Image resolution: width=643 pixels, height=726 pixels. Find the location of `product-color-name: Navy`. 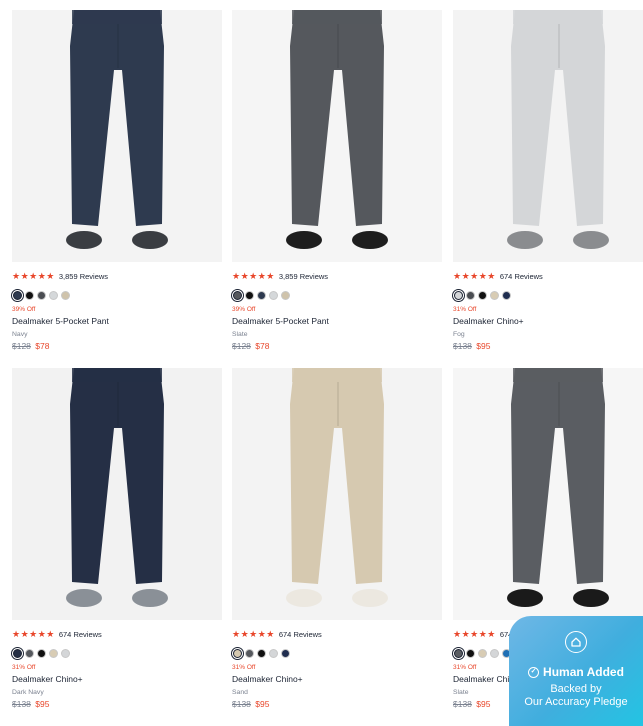

product-color-name: Navy is located at coordinates (20, 334).